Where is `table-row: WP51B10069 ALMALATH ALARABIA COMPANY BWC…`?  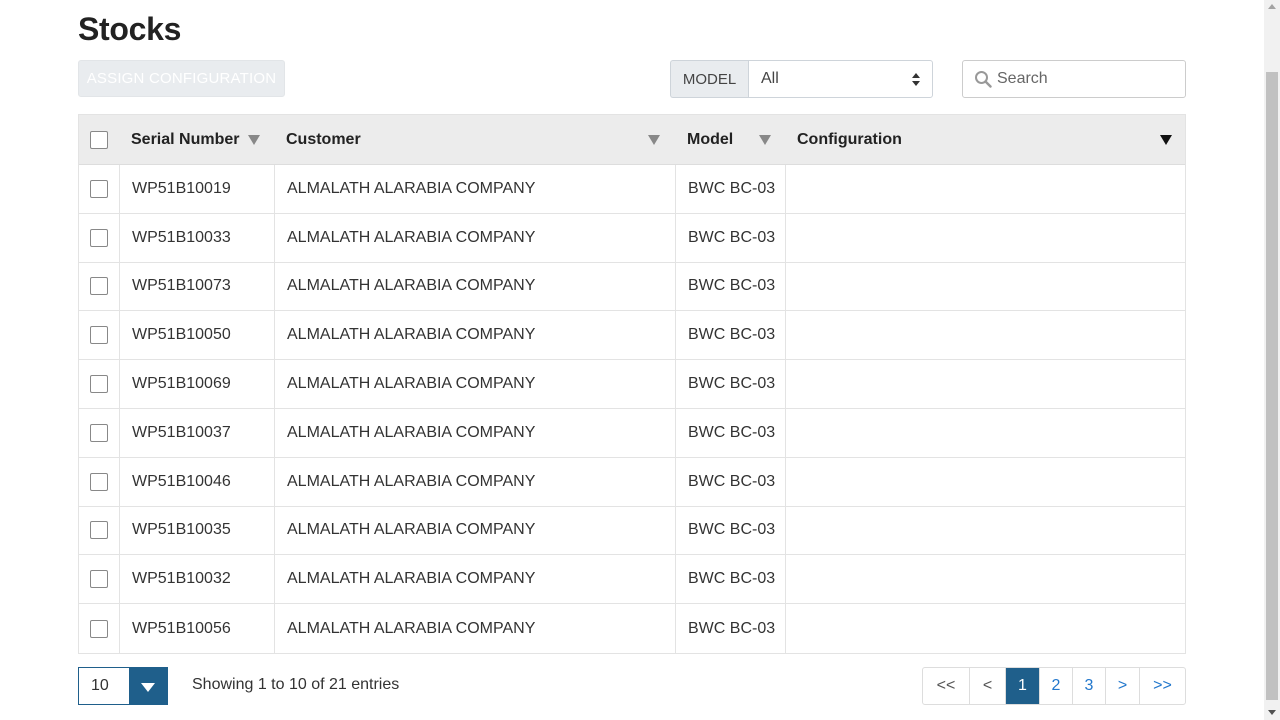 table-row: WP51B10069 ALMALATH ALARABIA COMPANY BWC… is located at coordinates (632, 384).